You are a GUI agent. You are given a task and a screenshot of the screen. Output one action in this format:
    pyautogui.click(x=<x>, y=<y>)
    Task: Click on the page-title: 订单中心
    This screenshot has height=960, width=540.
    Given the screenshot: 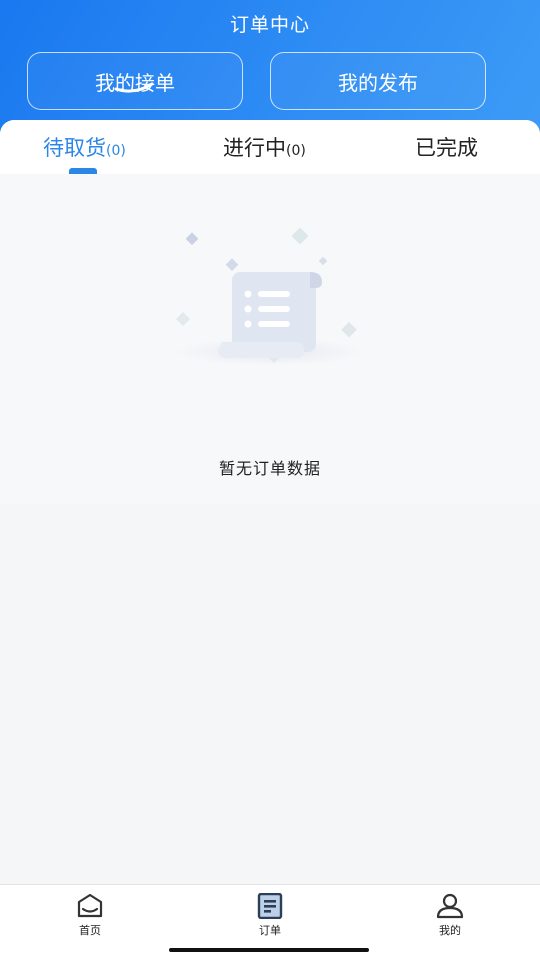 What is the action you would take?
    pyautogui.click(x=269, y=25)
    